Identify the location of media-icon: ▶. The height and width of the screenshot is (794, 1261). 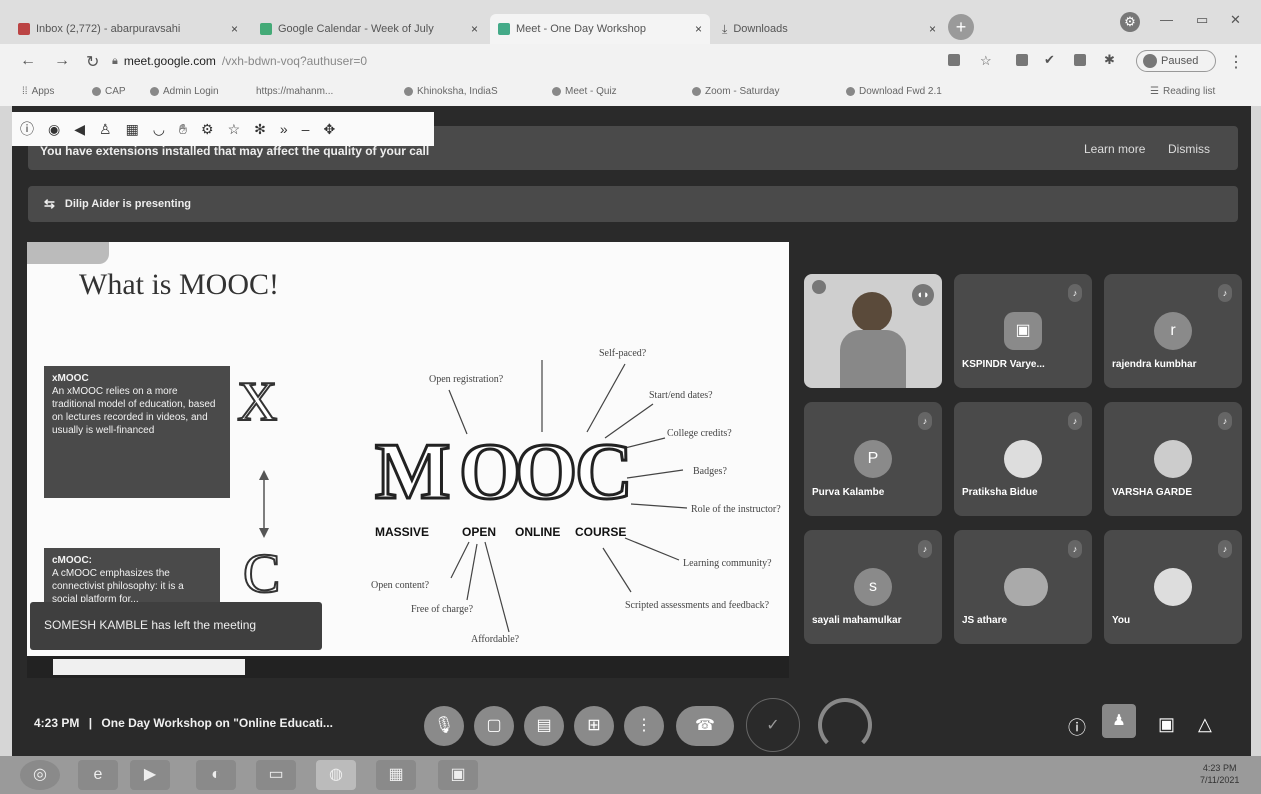
(150, 775).